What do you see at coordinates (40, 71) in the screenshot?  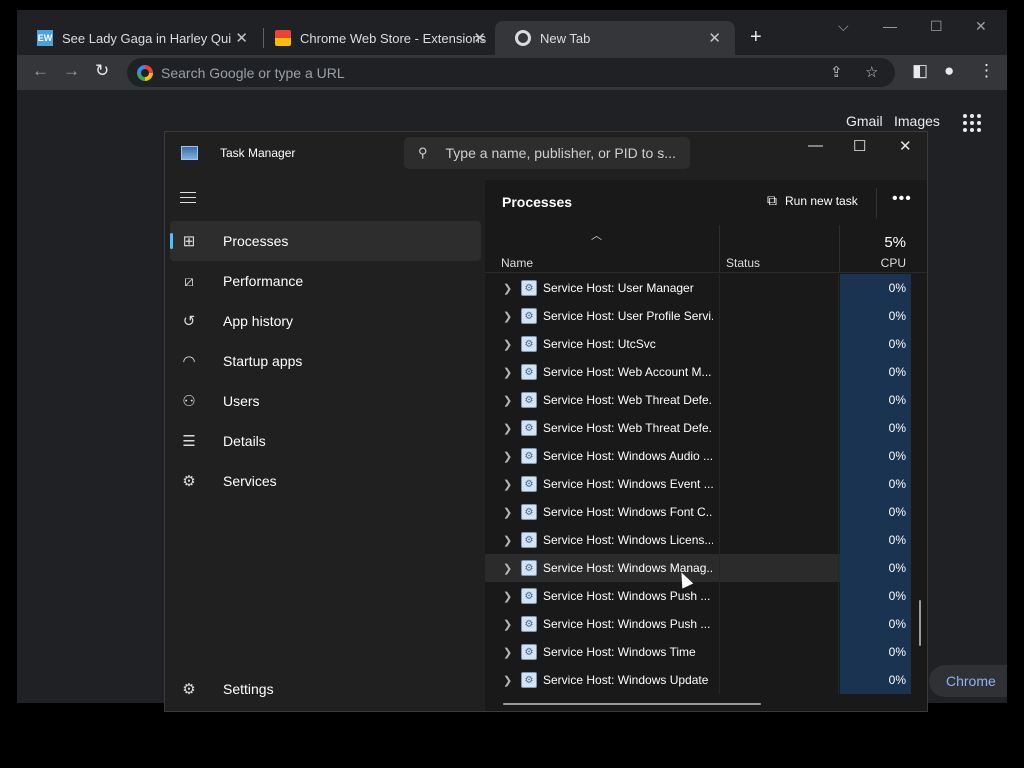 I see `back-icon: ←` at bounding box center [40, 71].